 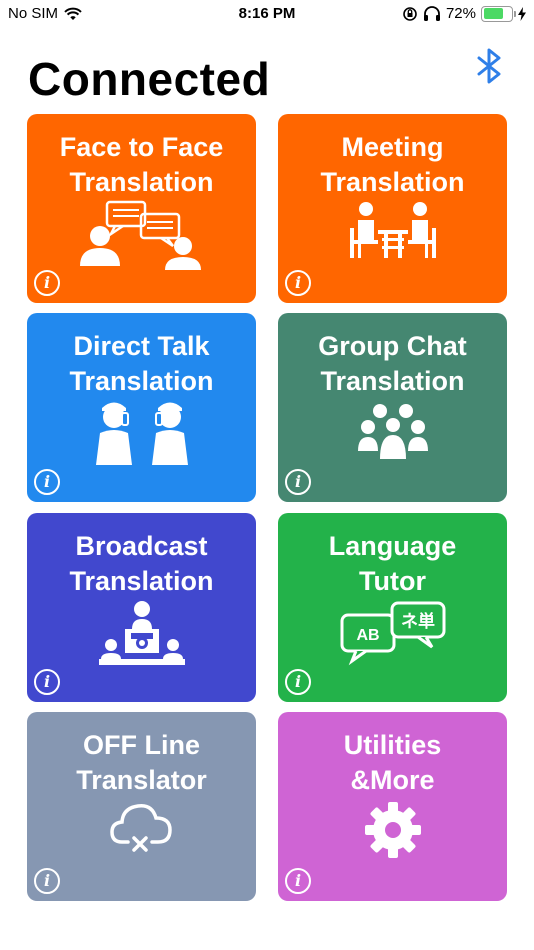 I want to click on status-right: 72%, so click(x=464, y=13).